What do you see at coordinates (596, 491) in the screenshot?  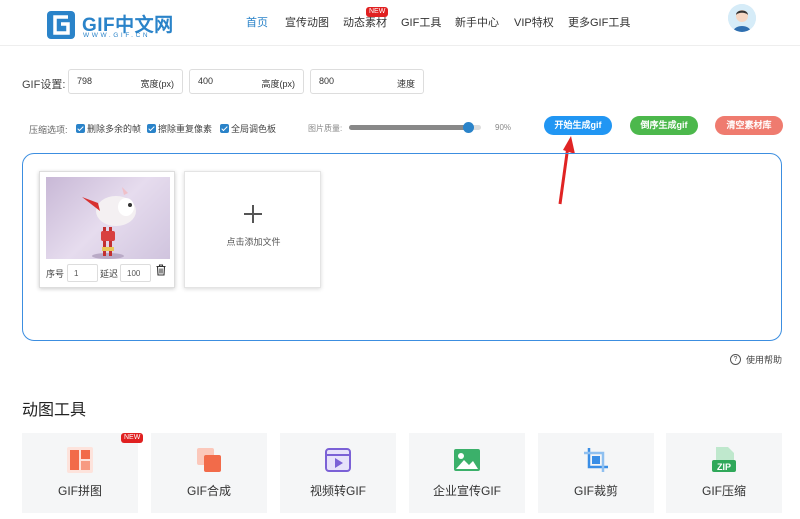 I see `tool-label: GIF裁剪` at bounding box center [596, 491].